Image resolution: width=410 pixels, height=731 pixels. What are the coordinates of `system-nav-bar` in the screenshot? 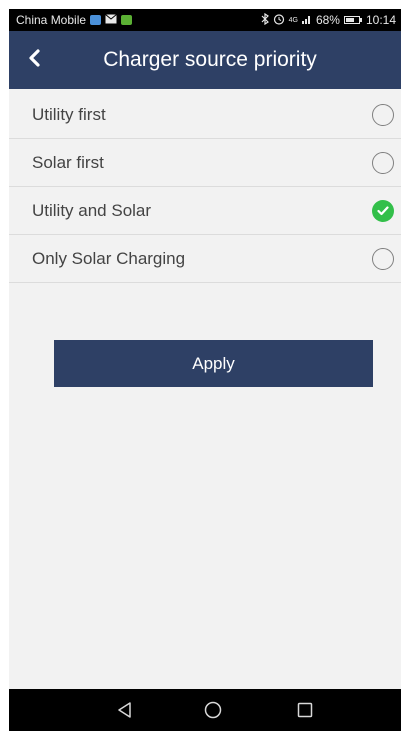 It's located at (205, 710).